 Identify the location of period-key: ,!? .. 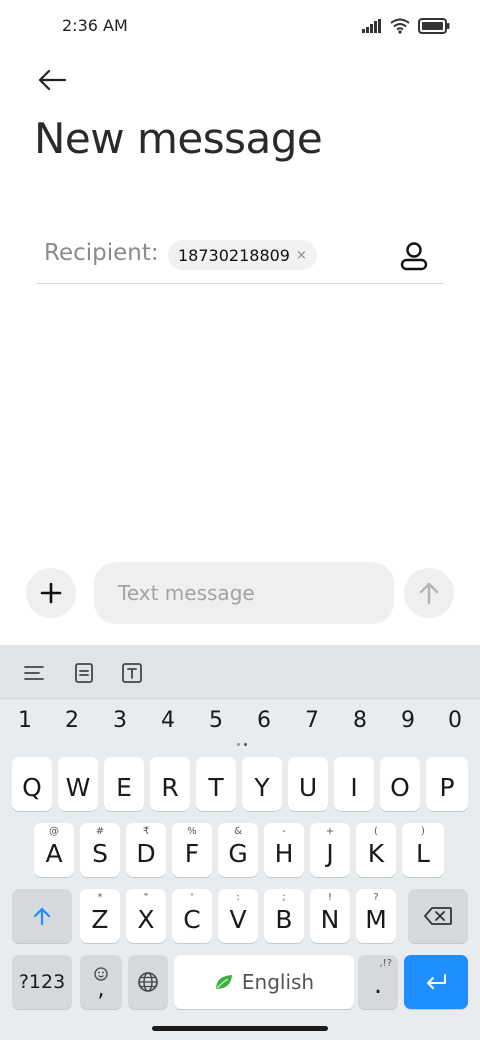
(378, 982).